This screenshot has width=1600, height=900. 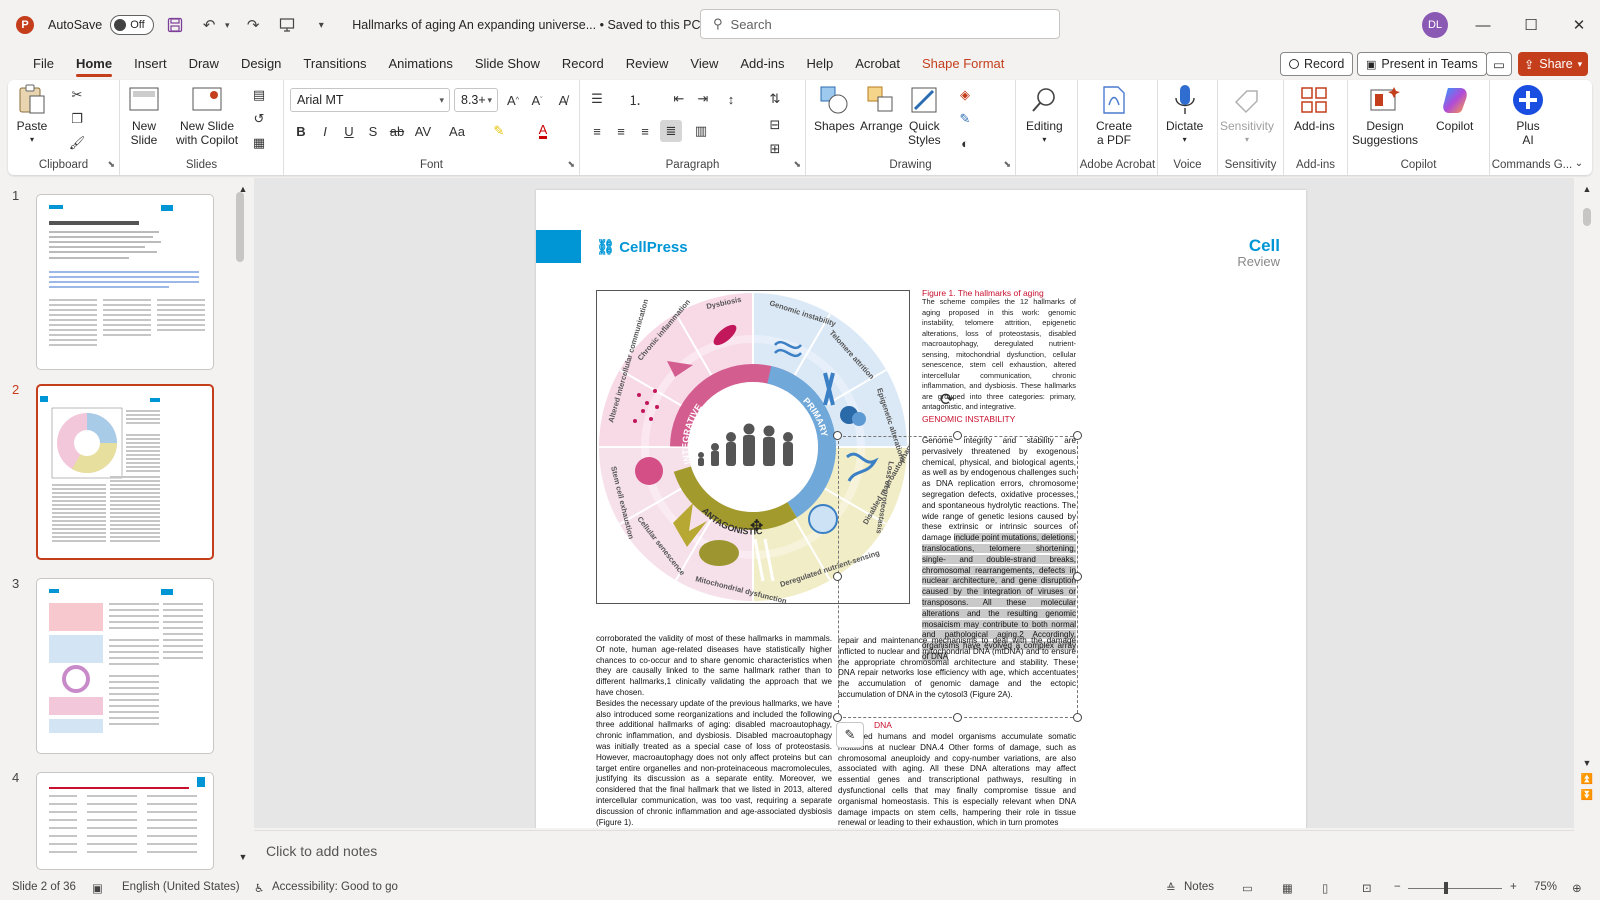 What do you see at coordinates (837, 435) in the screenshot?
I see `resize-handle-nw` at bounding box center [837, 435].